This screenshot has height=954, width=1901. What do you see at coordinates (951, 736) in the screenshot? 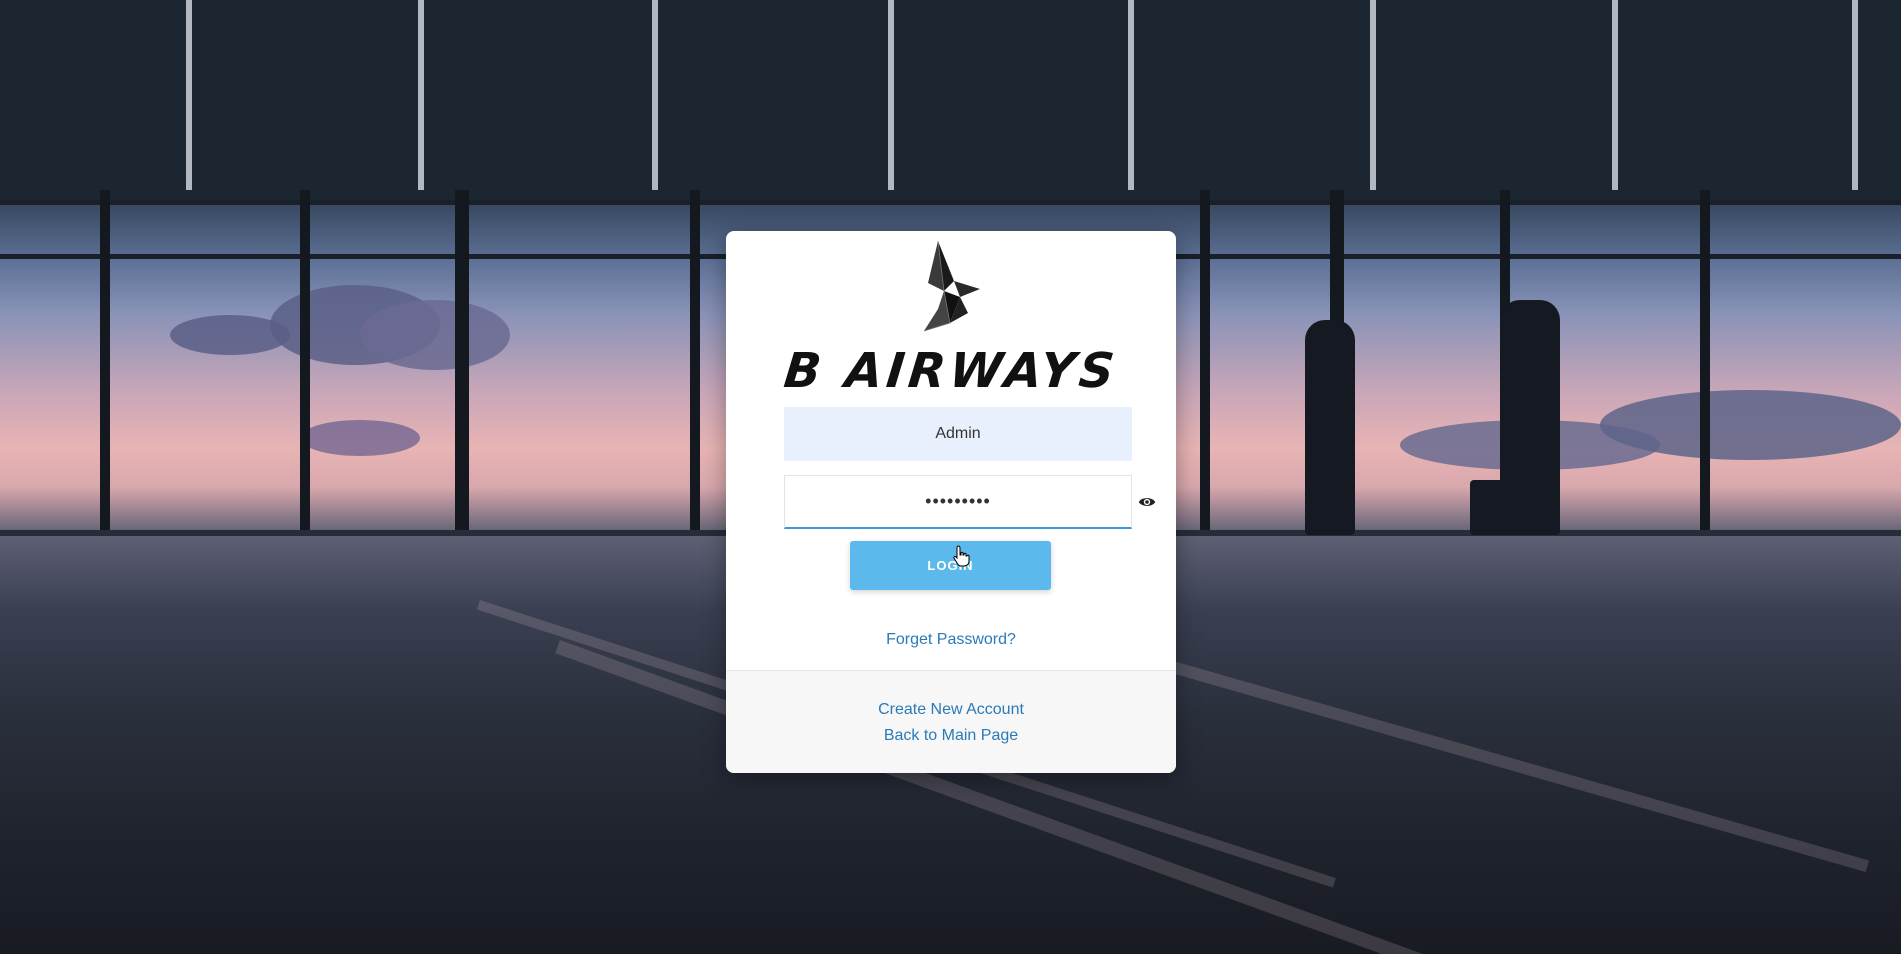
I see `back-to-main-link: Back to Main Page` at bounding box center [951, 736].